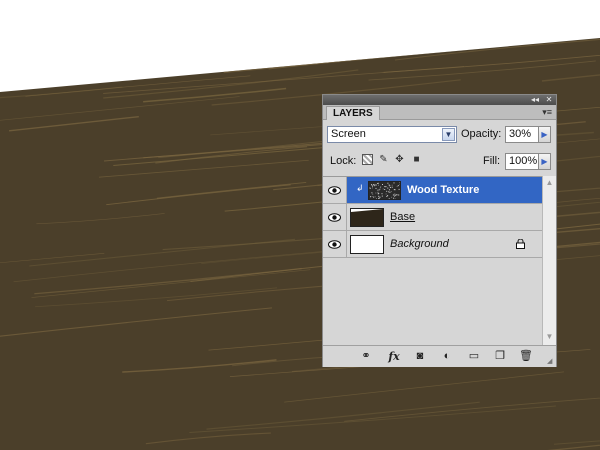 The height and width of the screenshot is (450, 600). Describe the element at coordinates (394, 356) in the screenshot. I see `layer-style-fx-icon: fx` at that location.